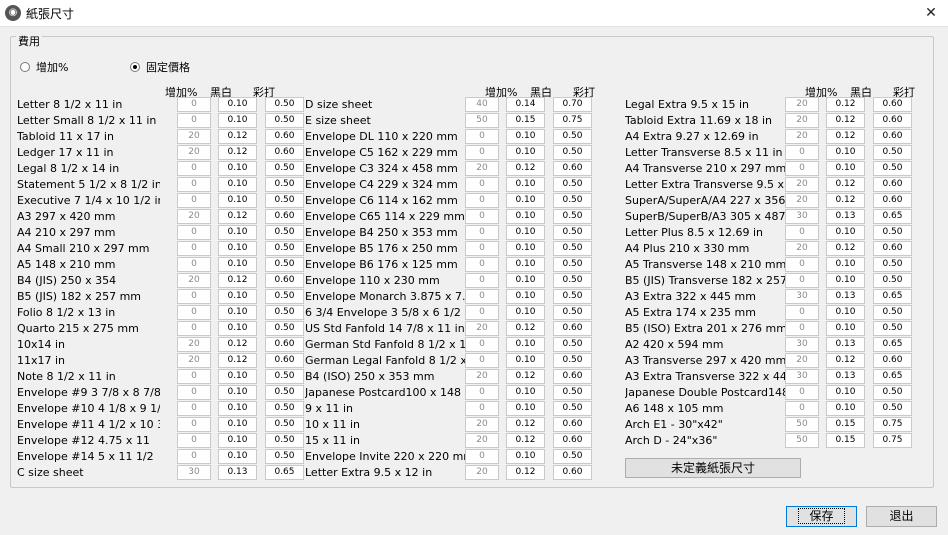 This screenshot has height=535, width=948. What do you see at coordinates (901, 516) in the screenshot?
I see `exit-button: 退出` at bounding box center [901, 516].